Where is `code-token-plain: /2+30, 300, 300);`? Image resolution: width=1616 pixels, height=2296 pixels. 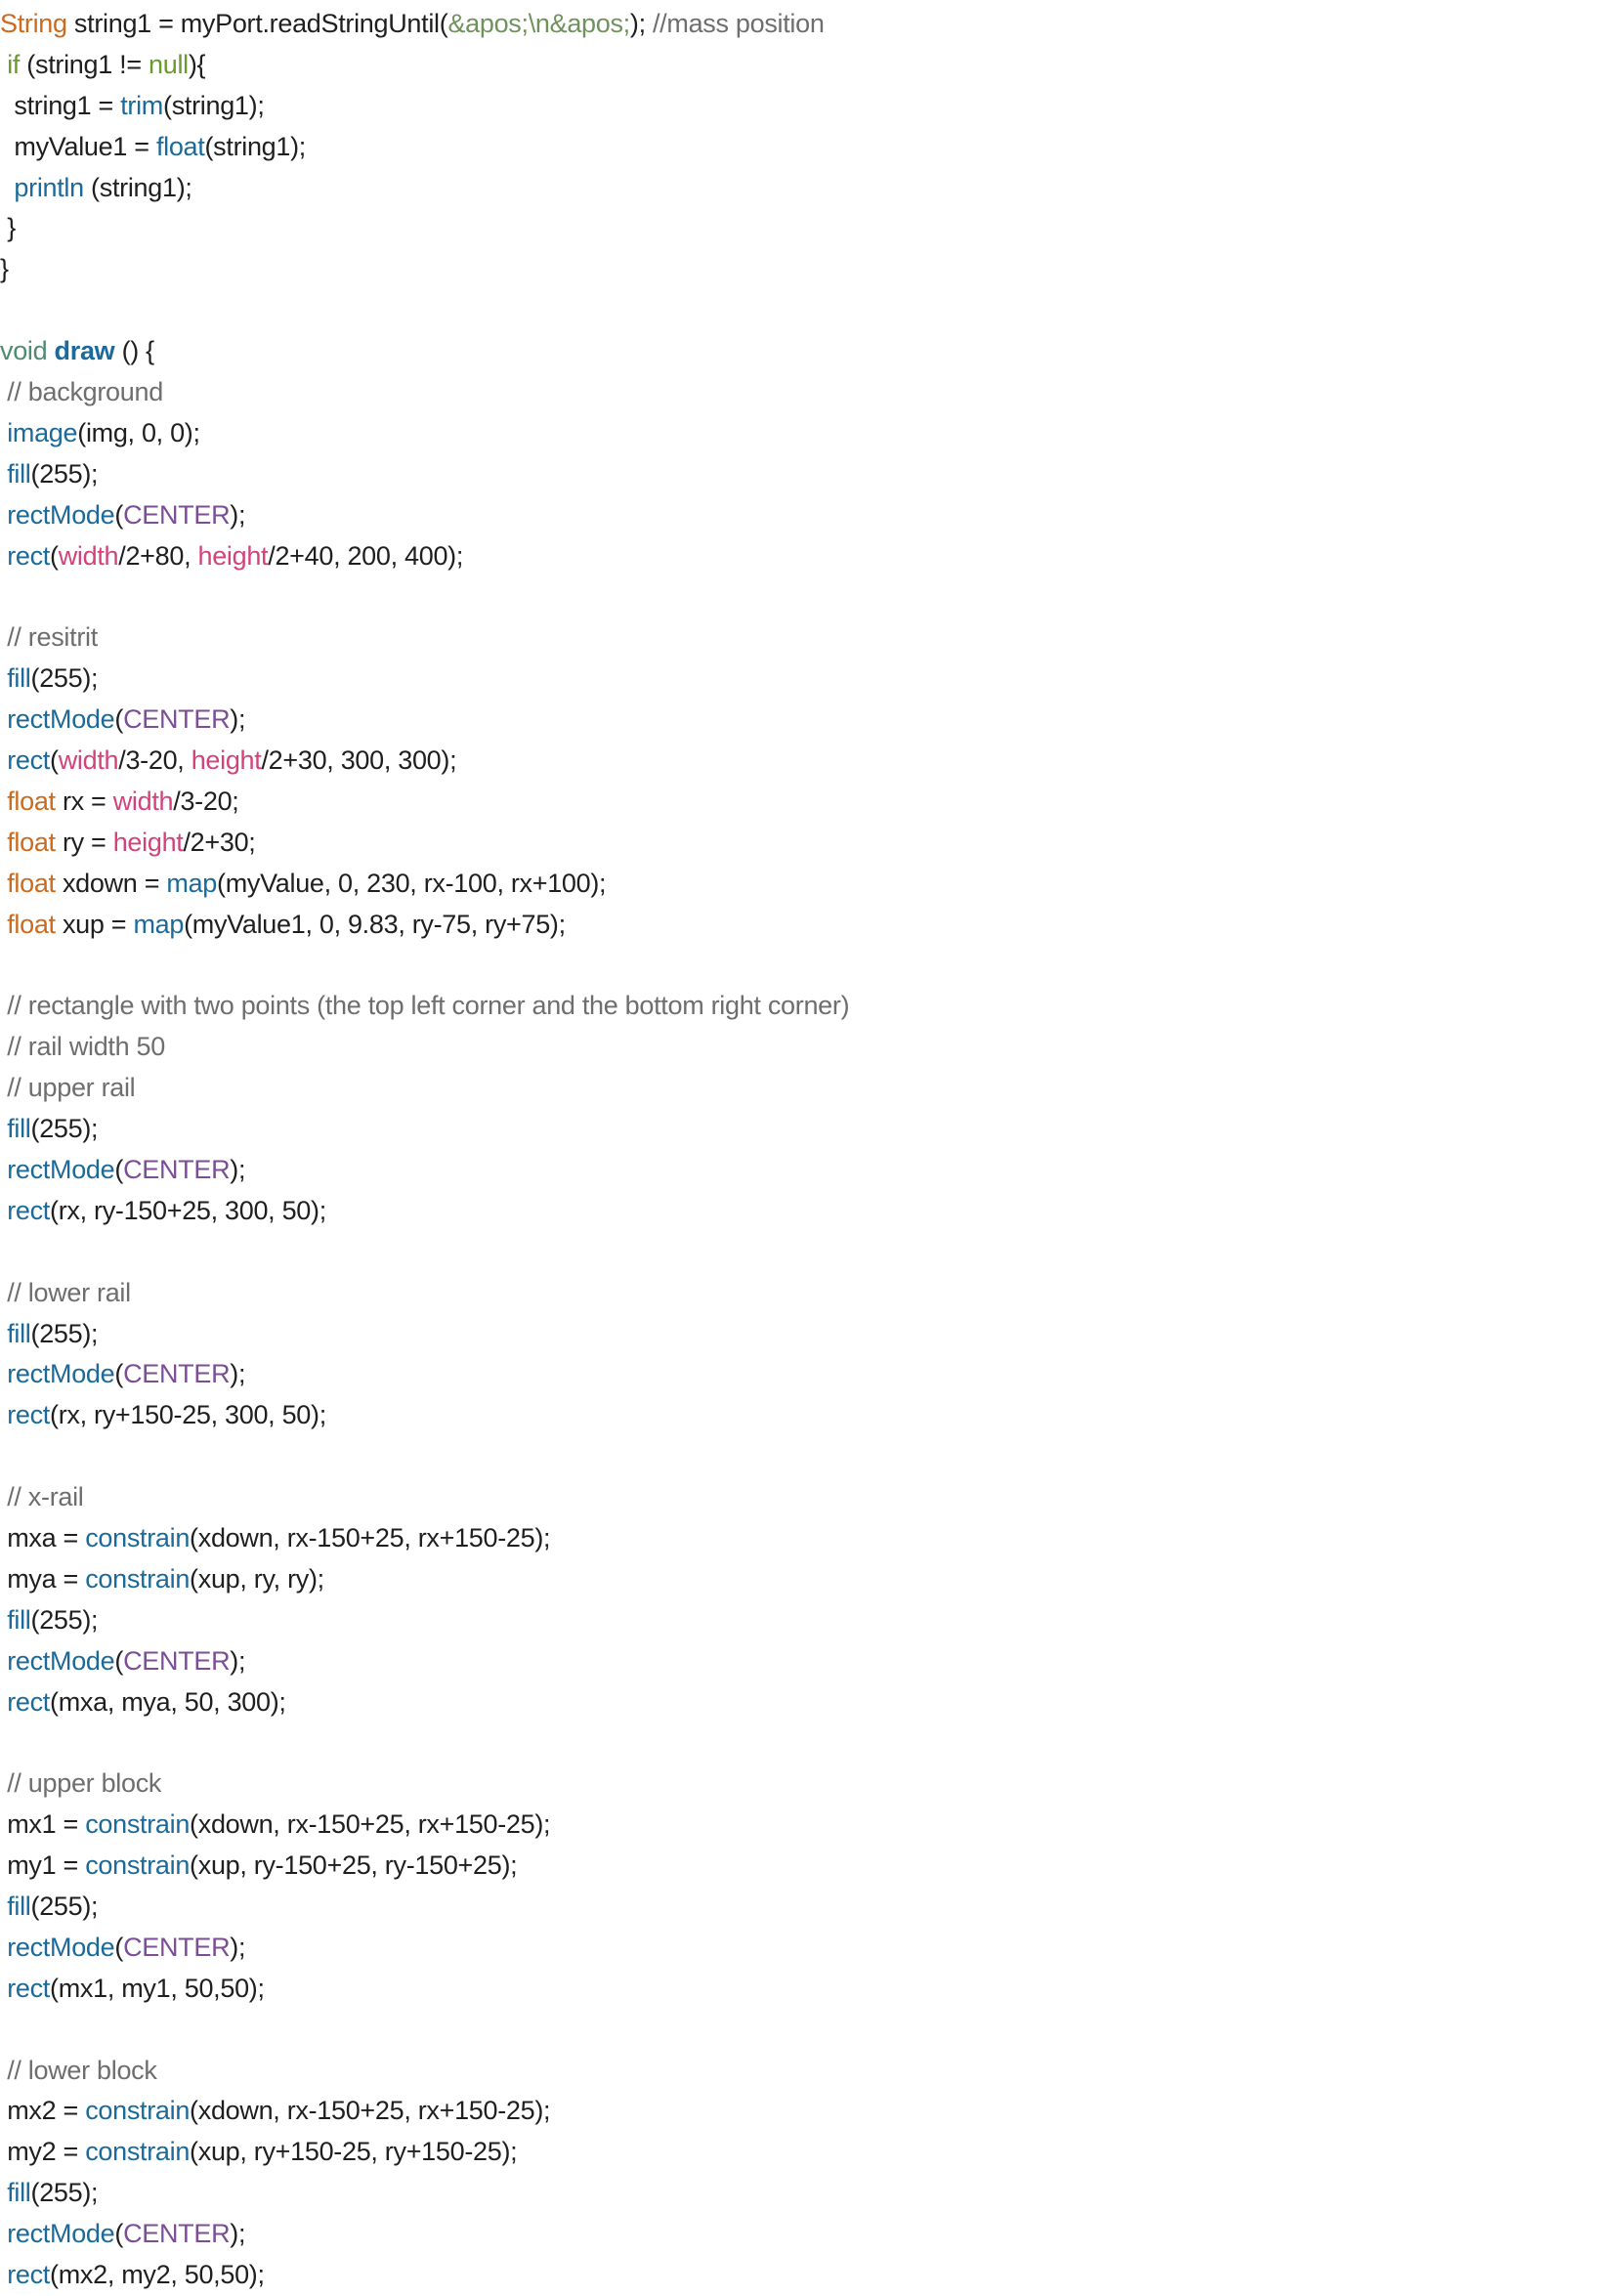
code-token-plain: /2+30, 300, 300); is located at coordinates (359, 761).